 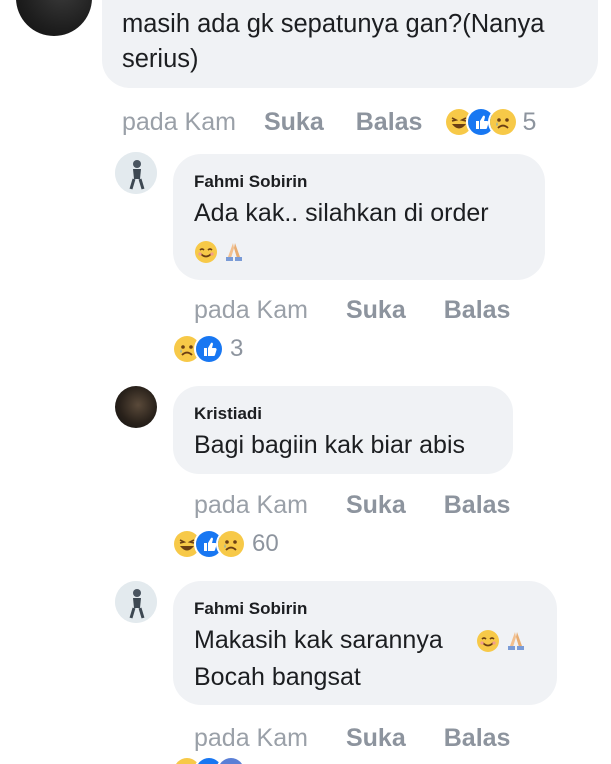 What do you see at coordinates (237, 348) in the screenshot?
I see `reaction-count: 3` at bounding box center [237, 348].